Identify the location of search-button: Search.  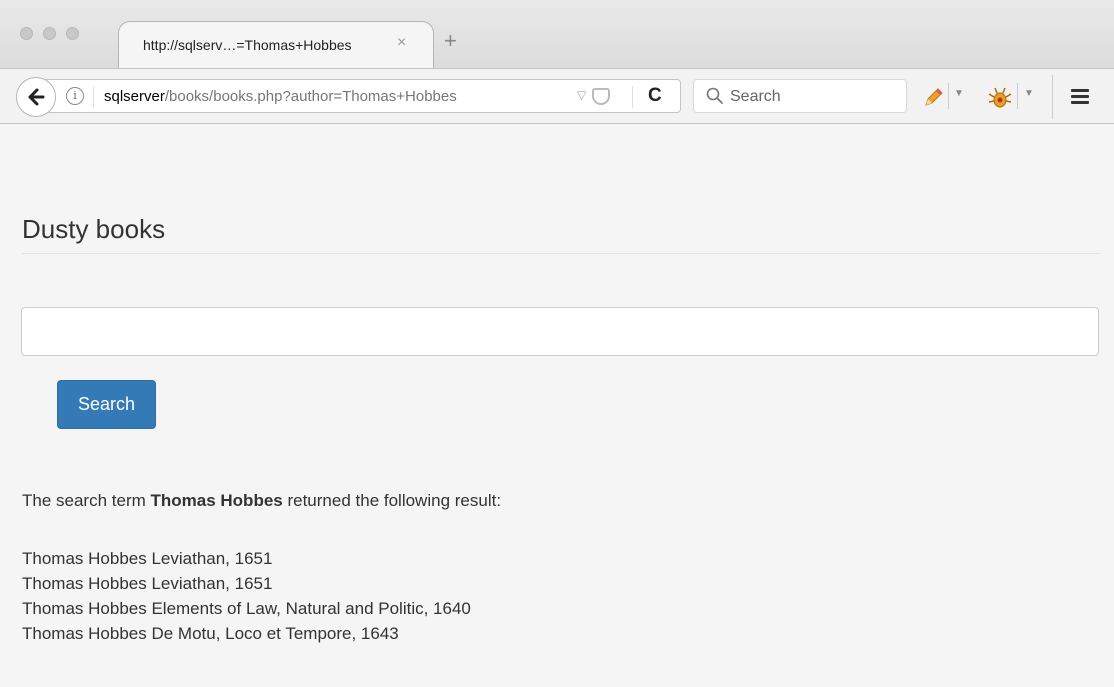
(106, 404).